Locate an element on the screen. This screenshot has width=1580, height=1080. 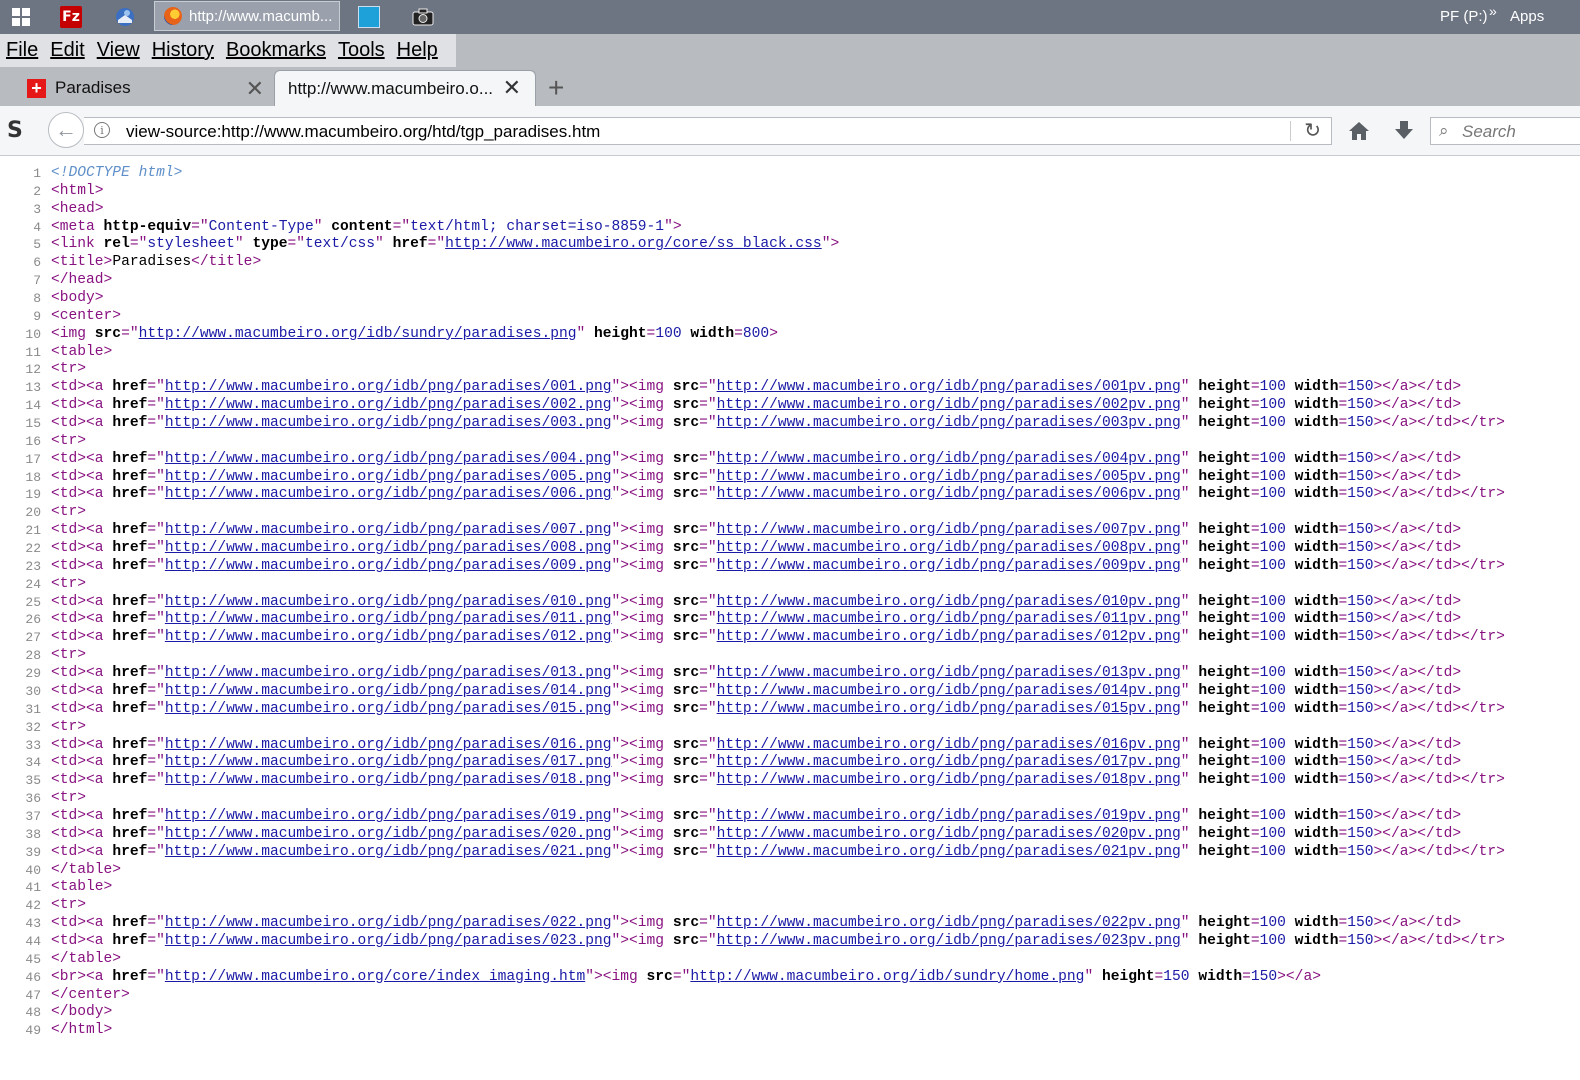
line-number: 40 is located at coordinates (33, 870).